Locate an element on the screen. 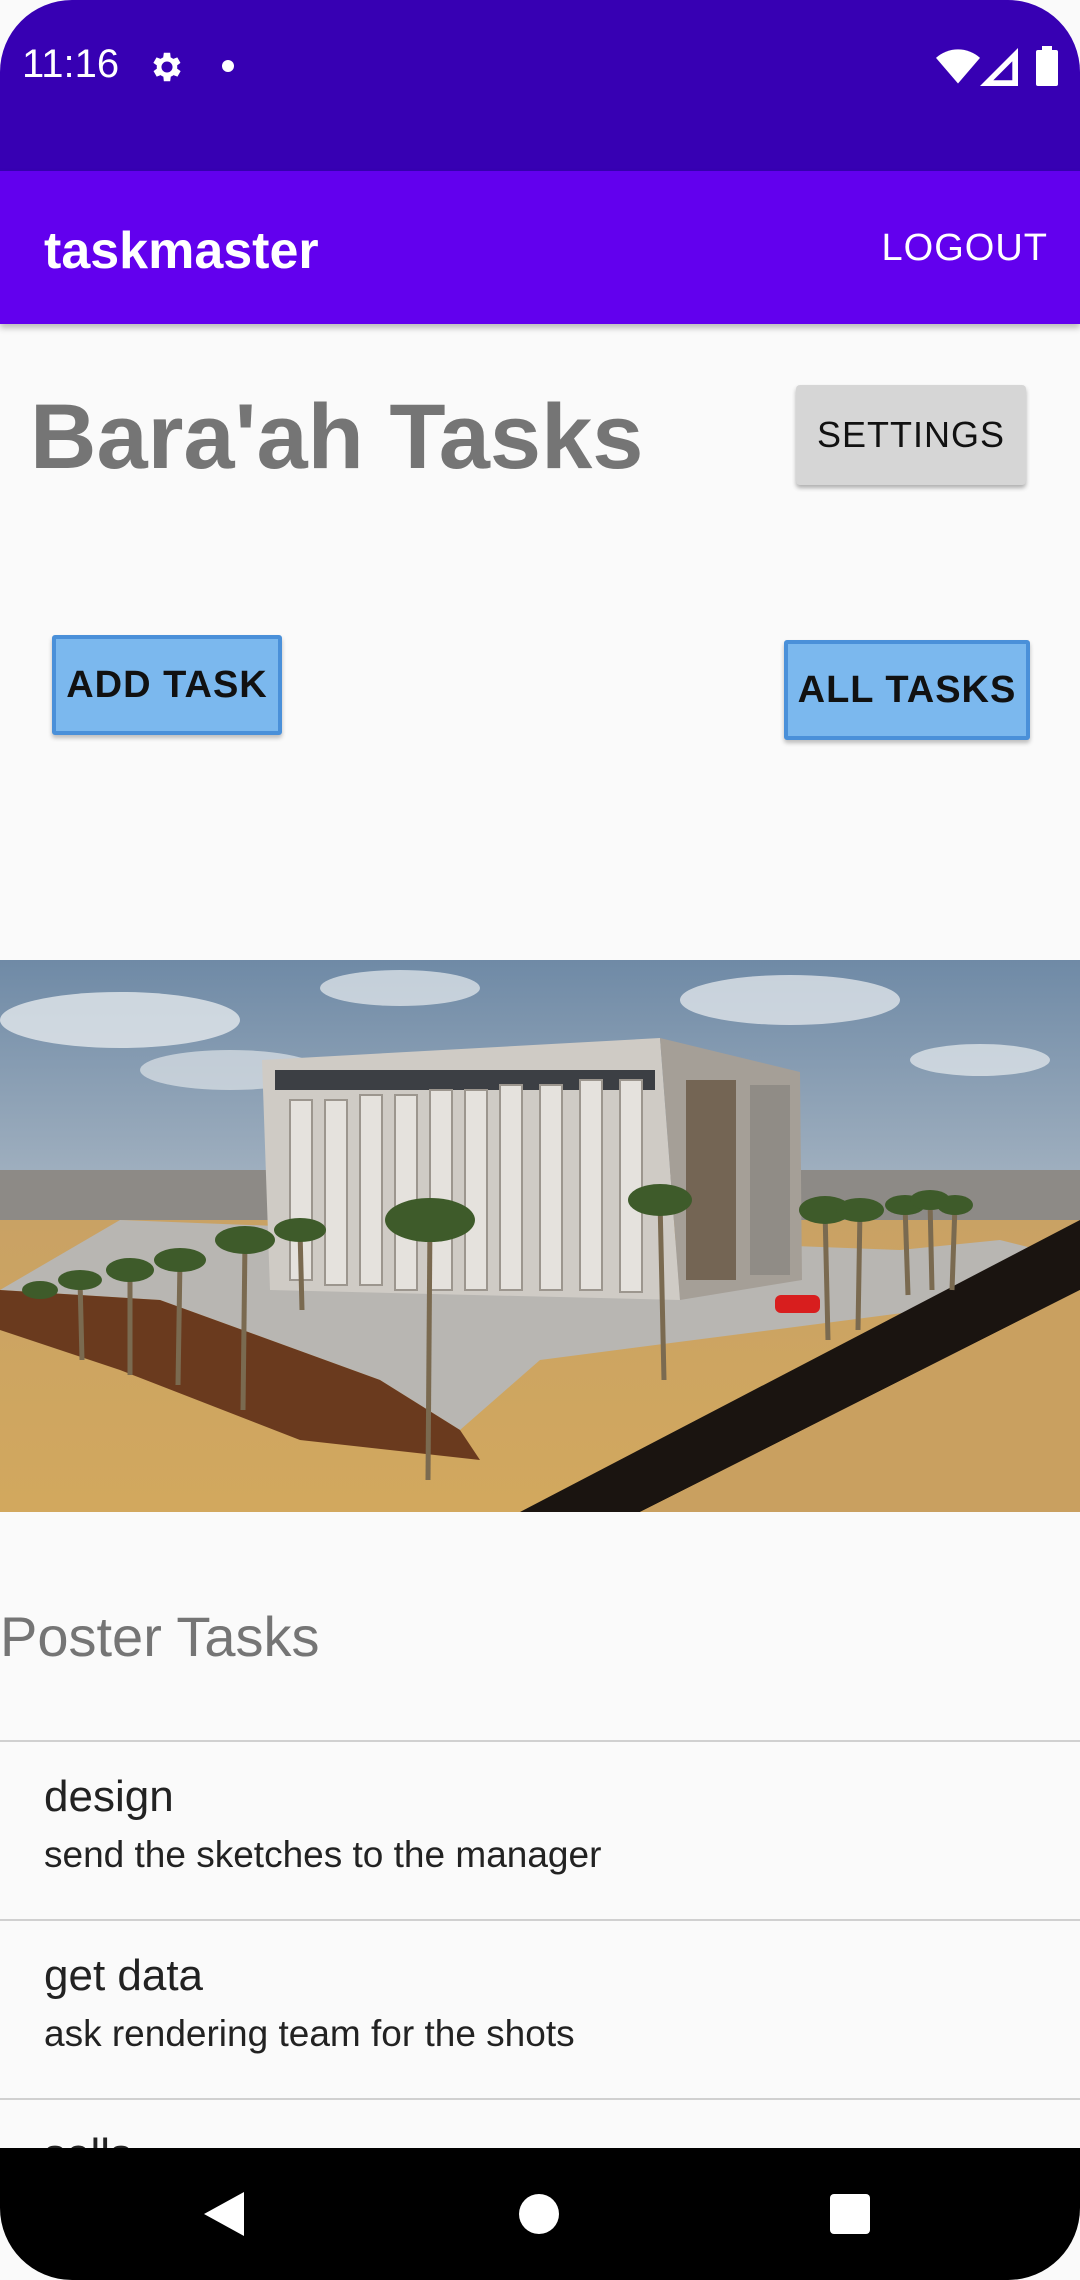 This screenshot has height=2280, width=1080. task-title: design is located at coordinates (109, 1796).